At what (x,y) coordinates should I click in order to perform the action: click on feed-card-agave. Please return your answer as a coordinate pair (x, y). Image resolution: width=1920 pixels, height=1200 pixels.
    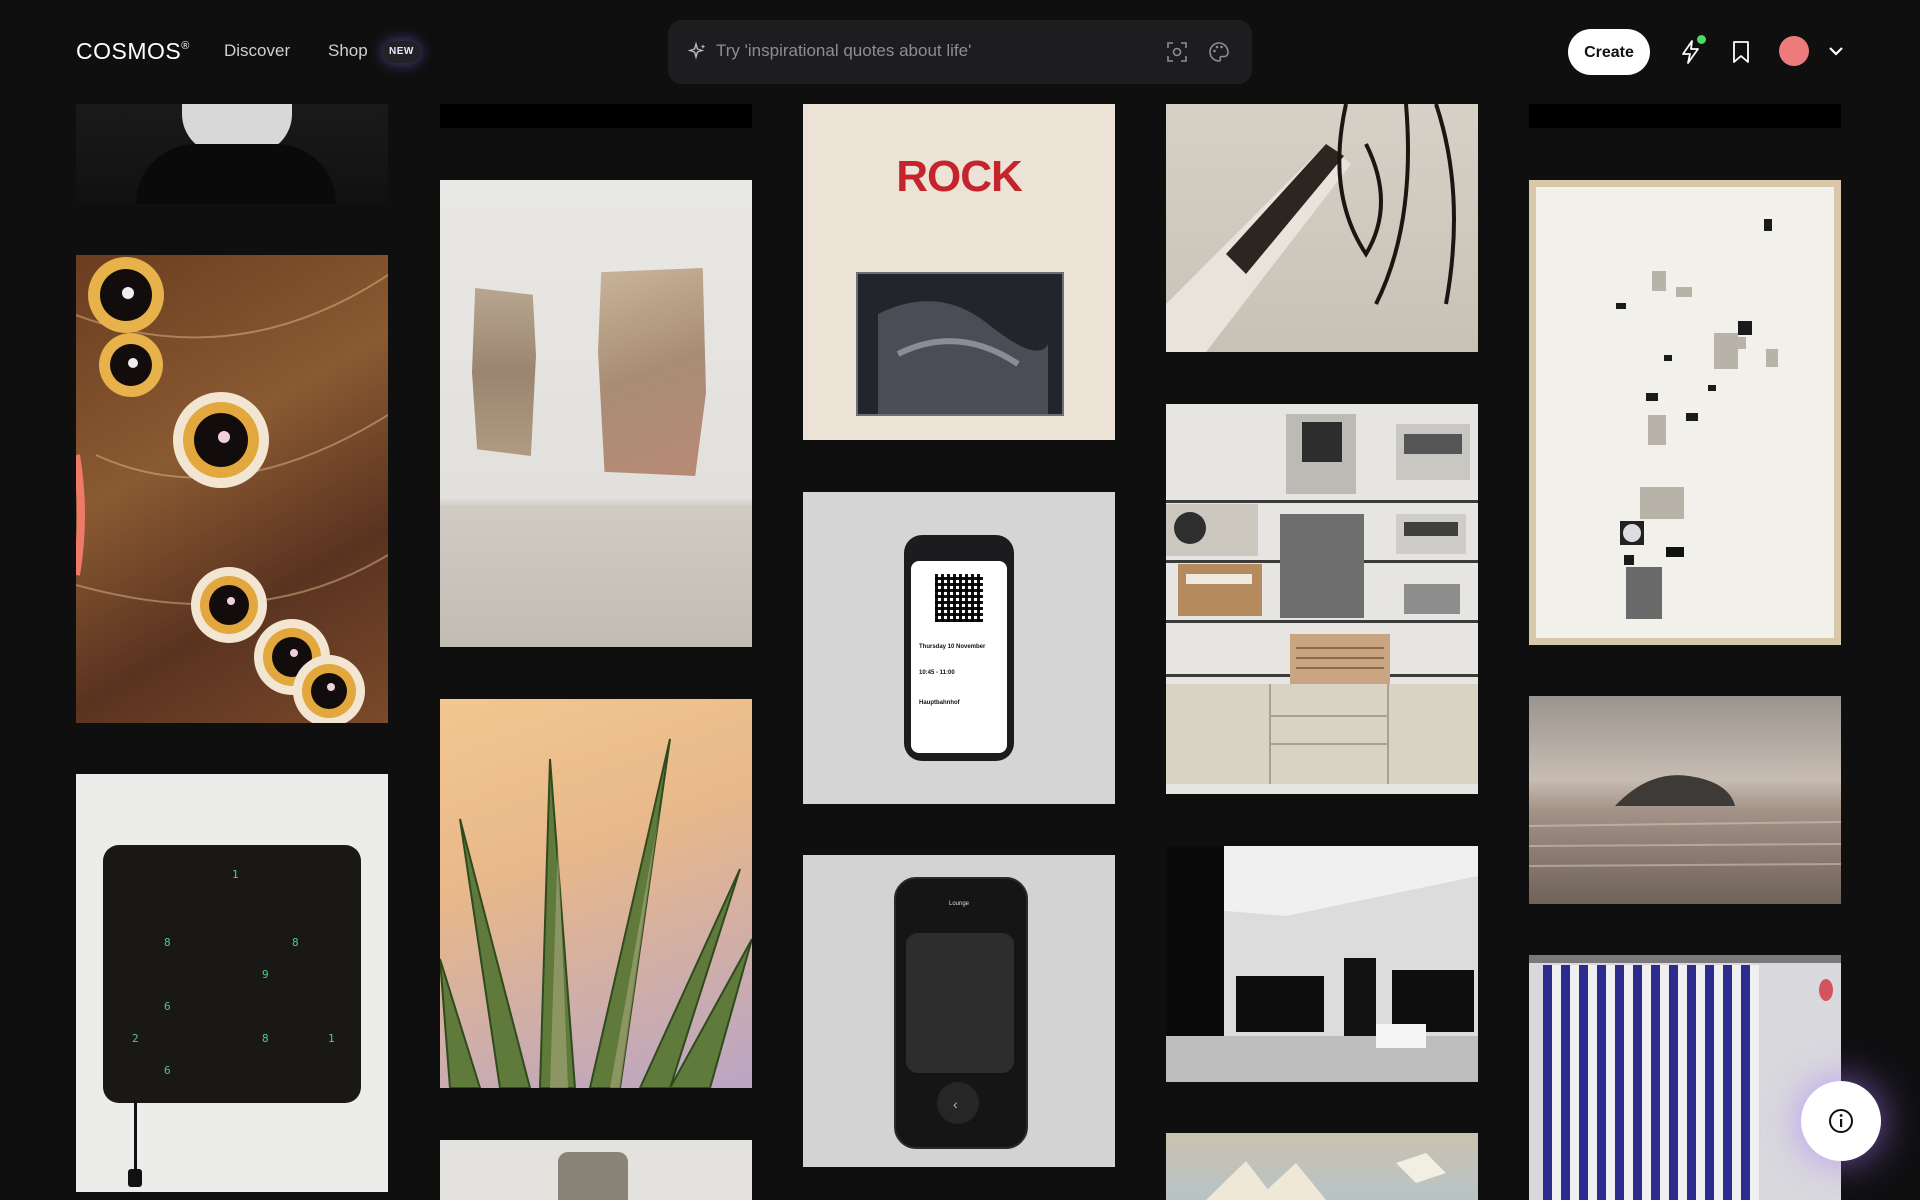
    Looking at the image, I should click on (596, 893).